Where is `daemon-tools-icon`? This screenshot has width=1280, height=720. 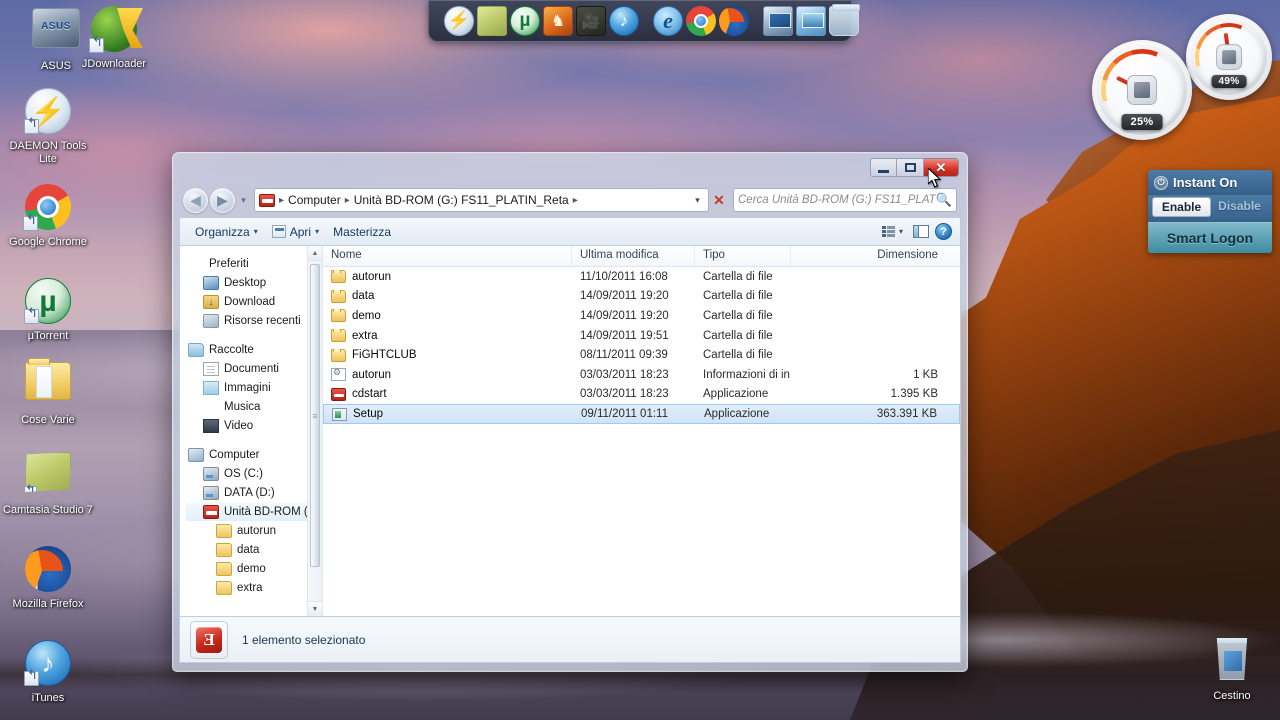
daemon-tools-icon is located at coordinates (48, 112).